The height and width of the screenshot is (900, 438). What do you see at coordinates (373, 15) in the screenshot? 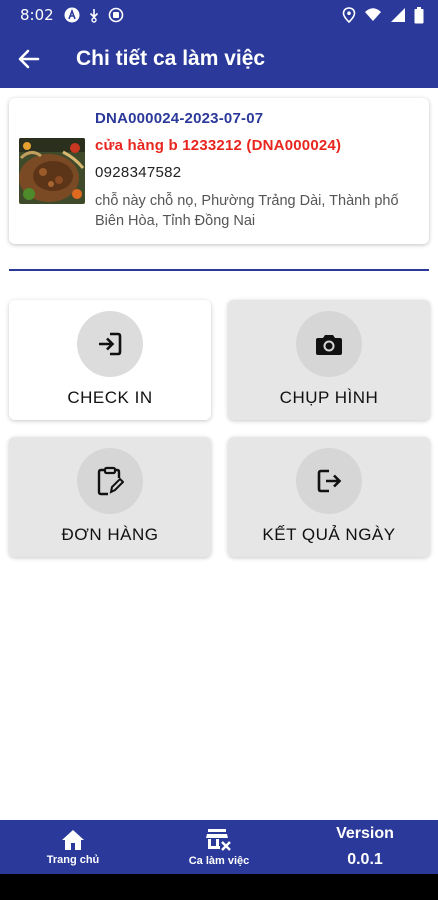
I see `wifi-icon` at bounding box center [373, 15].